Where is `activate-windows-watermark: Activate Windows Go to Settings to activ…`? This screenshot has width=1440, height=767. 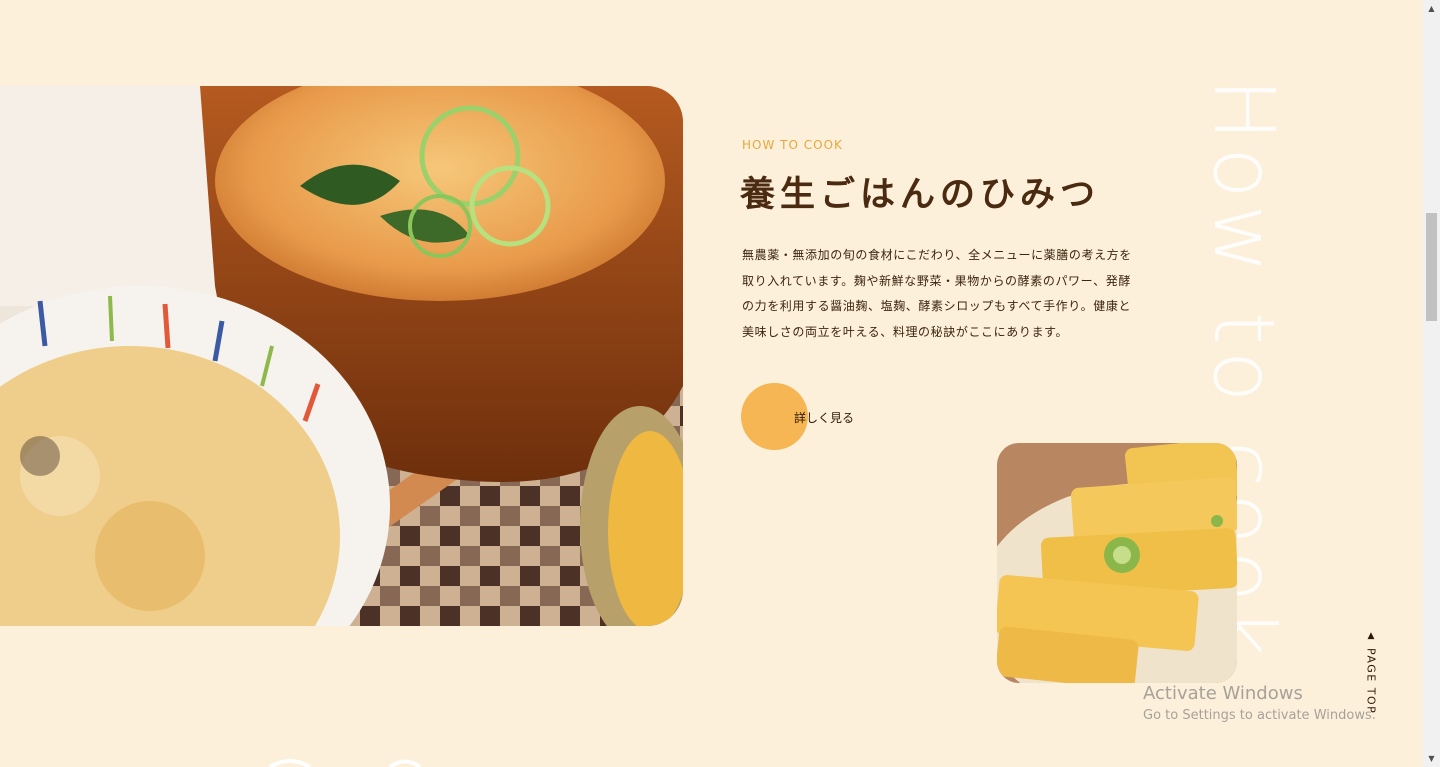
activate-windows-watermark: Activate Windows Go to Settings to activ… is located at coordinates (1259, 705).